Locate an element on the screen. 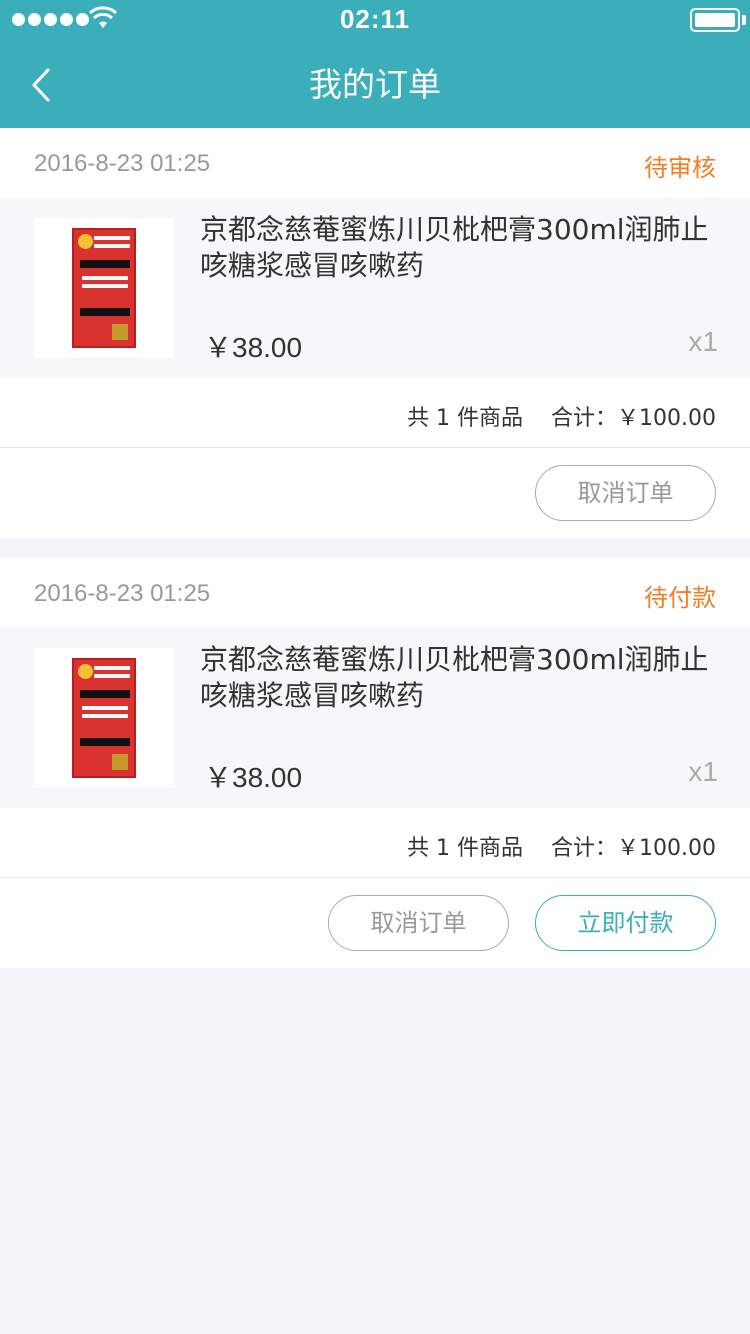  order-status: 待审核 is located at coordinates (680, 168).